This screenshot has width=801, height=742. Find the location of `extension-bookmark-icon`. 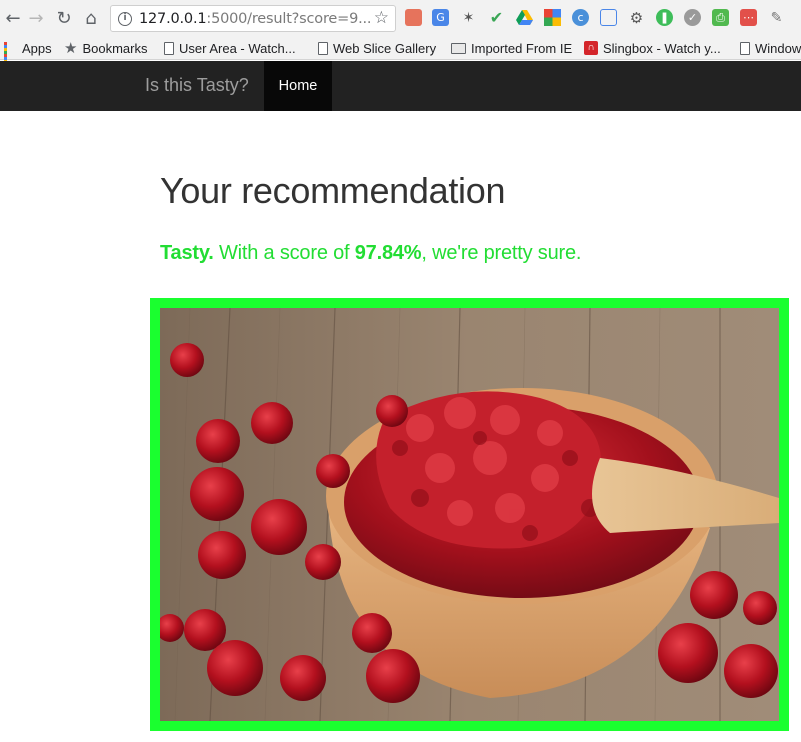

extension-bookmark-icon is located at coordinates (413, 17).